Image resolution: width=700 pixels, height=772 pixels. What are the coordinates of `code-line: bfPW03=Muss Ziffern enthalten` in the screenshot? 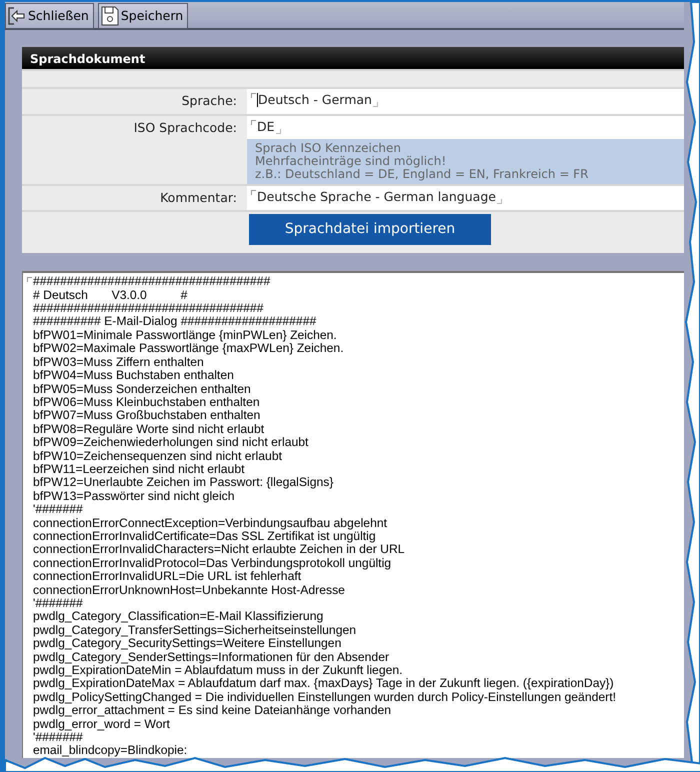 It's located at (119, 363).